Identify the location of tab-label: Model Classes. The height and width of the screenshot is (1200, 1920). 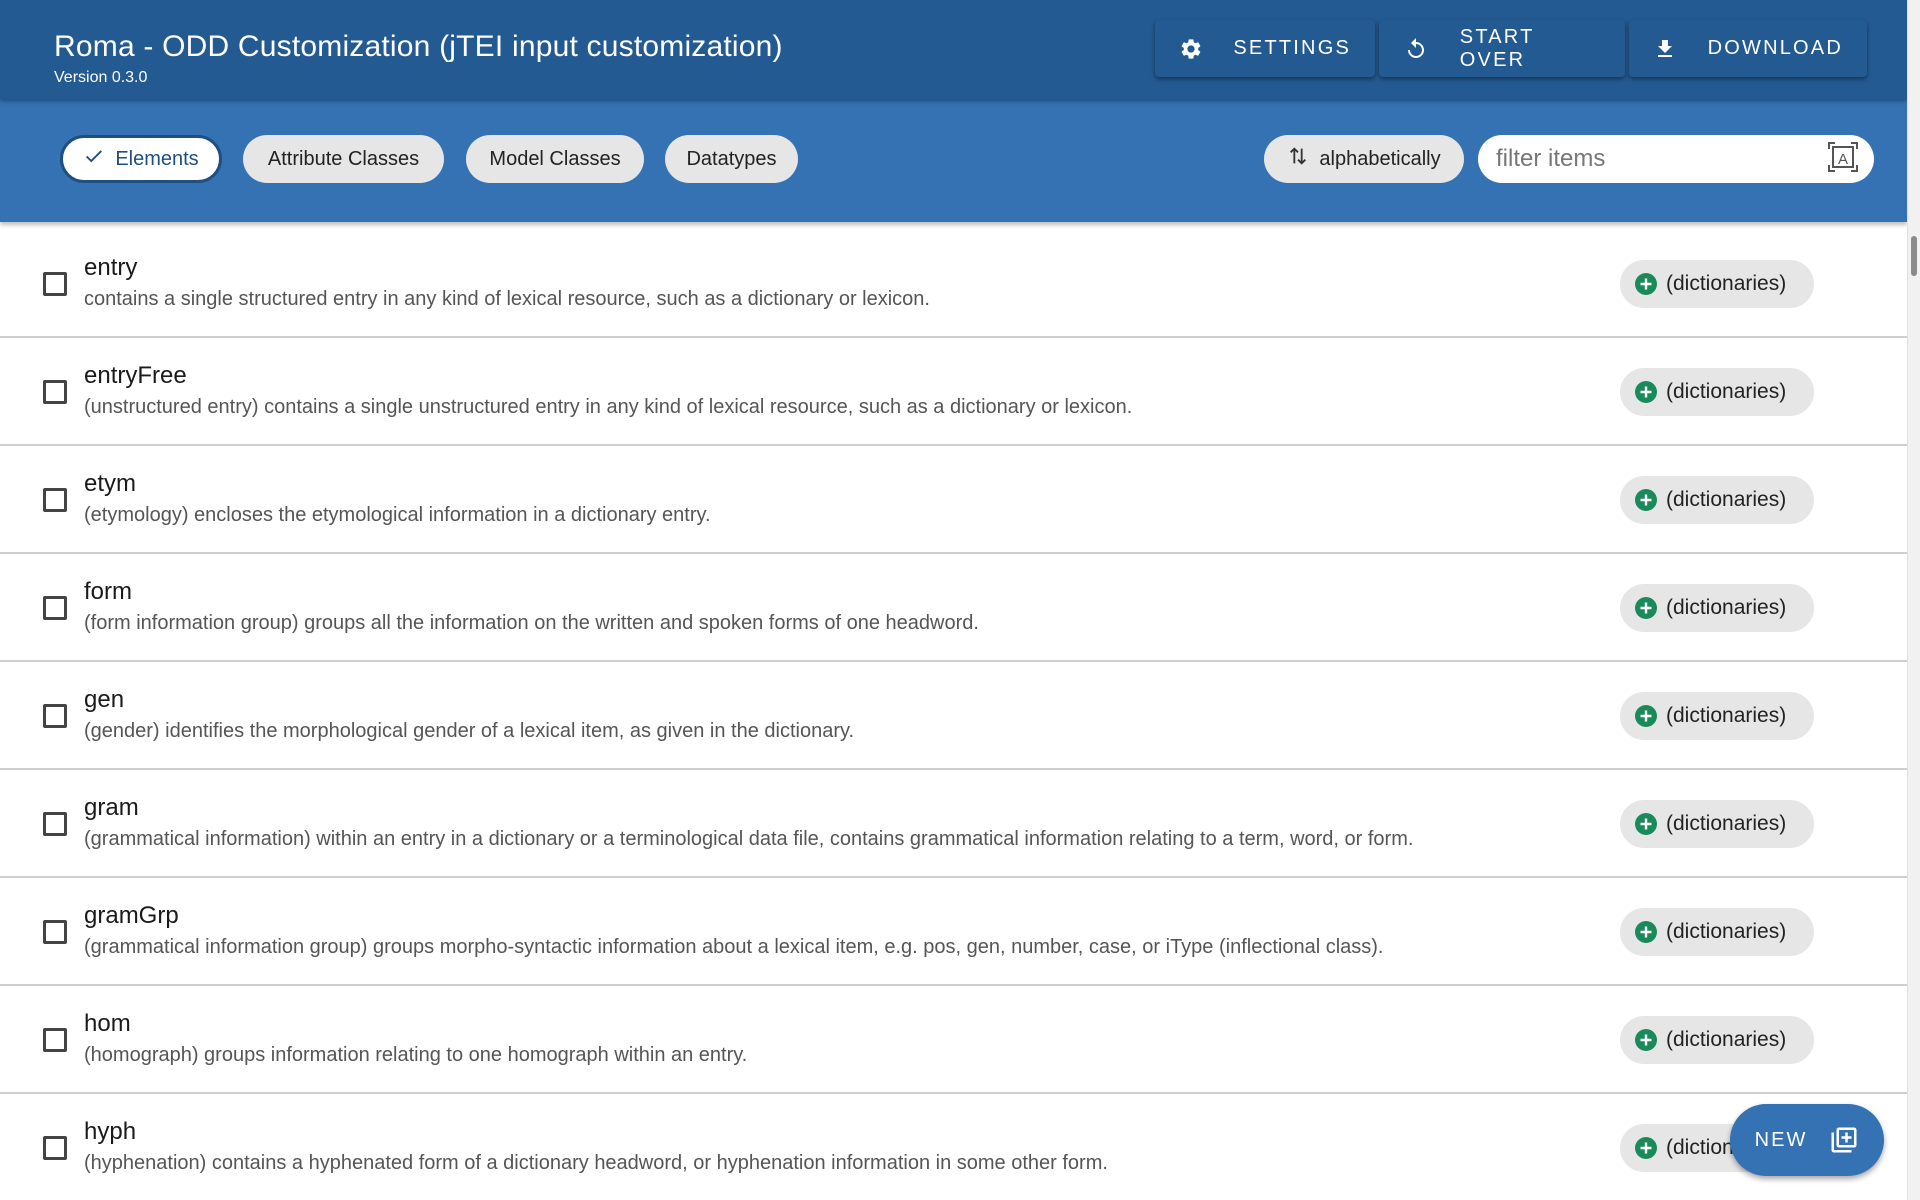
(555, 158).